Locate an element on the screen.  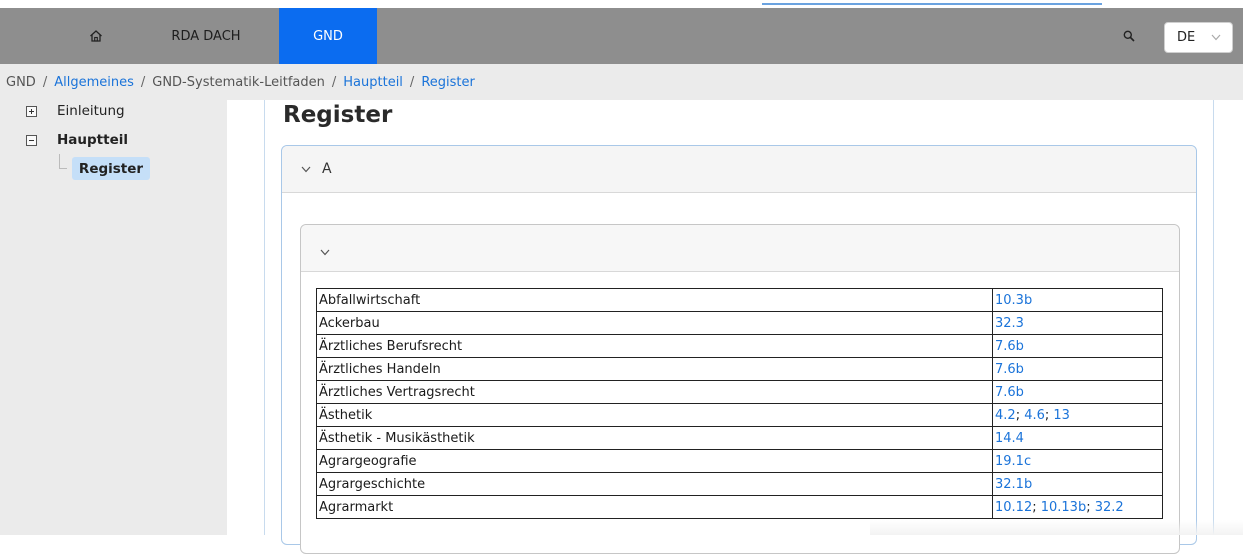
table-row: Ärztliches Handeln 7.6b is located at coordinates (739, 369).